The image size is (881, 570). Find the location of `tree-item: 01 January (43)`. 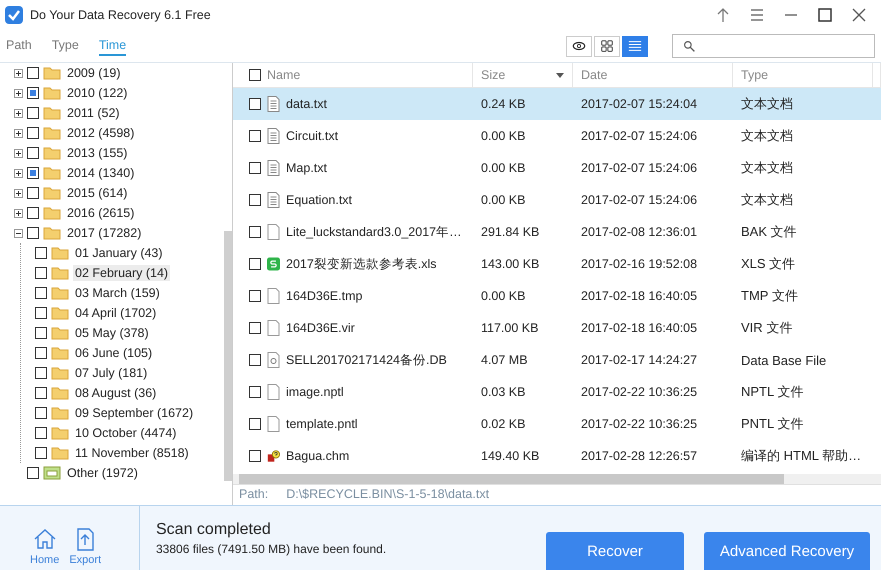

tree-item: 01 January (43) is located at coordinates (119, 253).